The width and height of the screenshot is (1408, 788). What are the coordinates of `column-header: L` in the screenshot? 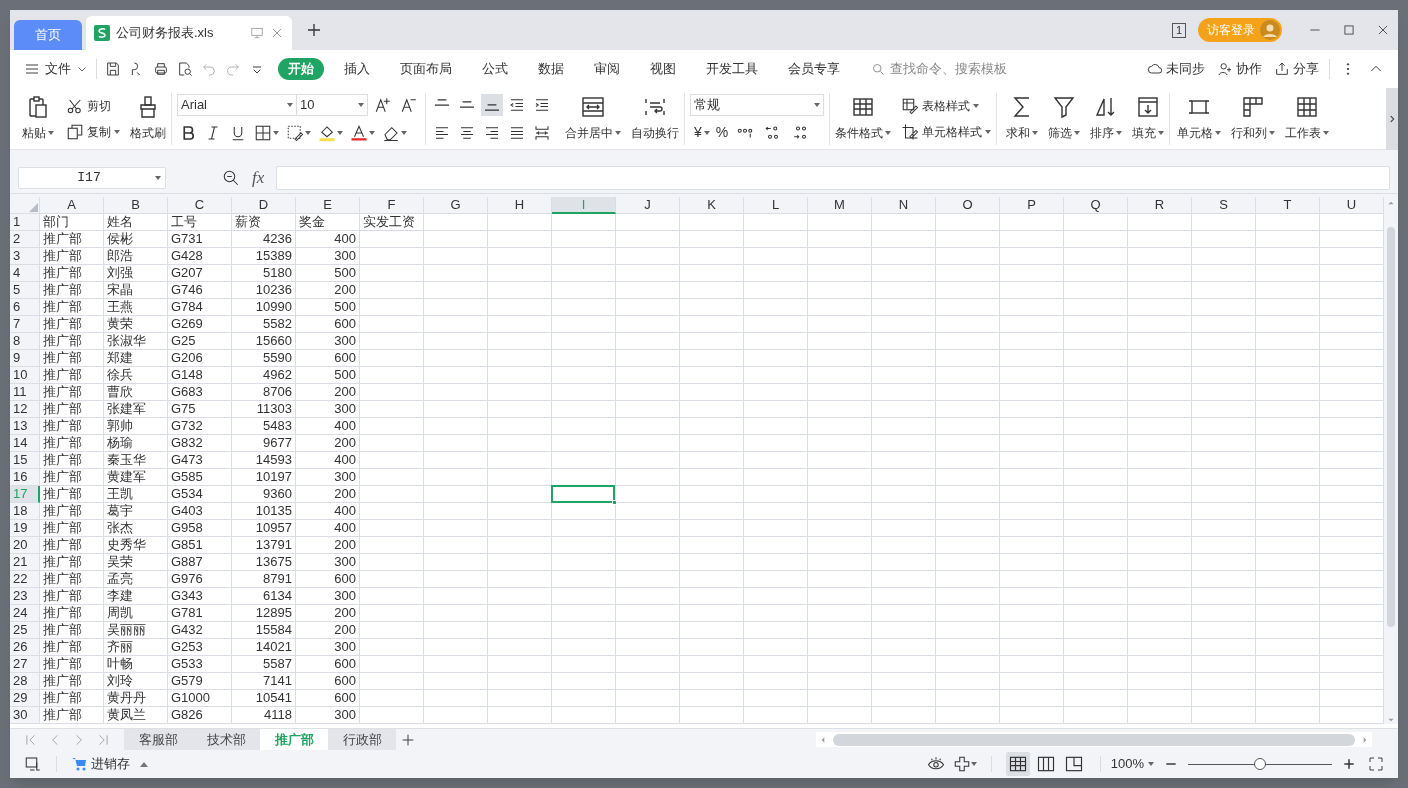 It's located at (776, 205).